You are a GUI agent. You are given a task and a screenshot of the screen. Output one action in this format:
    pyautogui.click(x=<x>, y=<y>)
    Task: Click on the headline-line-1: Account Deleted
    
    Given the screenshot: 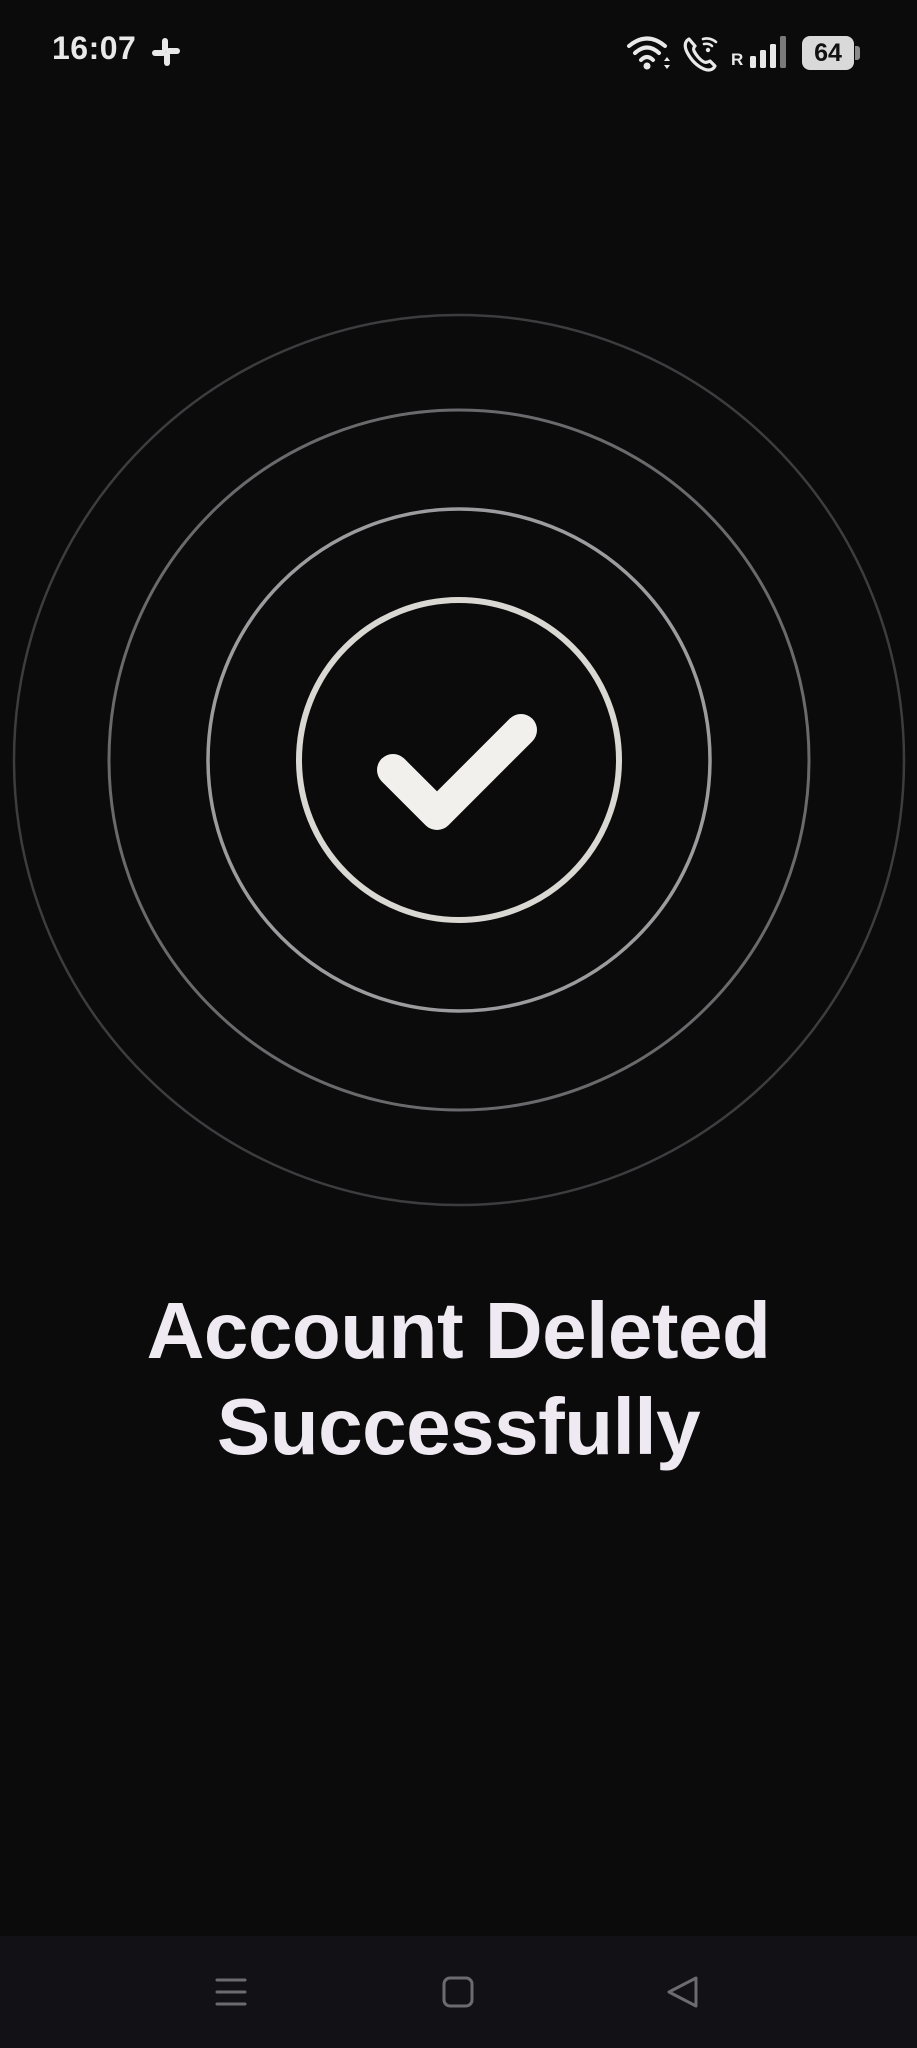 What is the action you would take?
    pyautogui.click(x=458, y=1330)
    